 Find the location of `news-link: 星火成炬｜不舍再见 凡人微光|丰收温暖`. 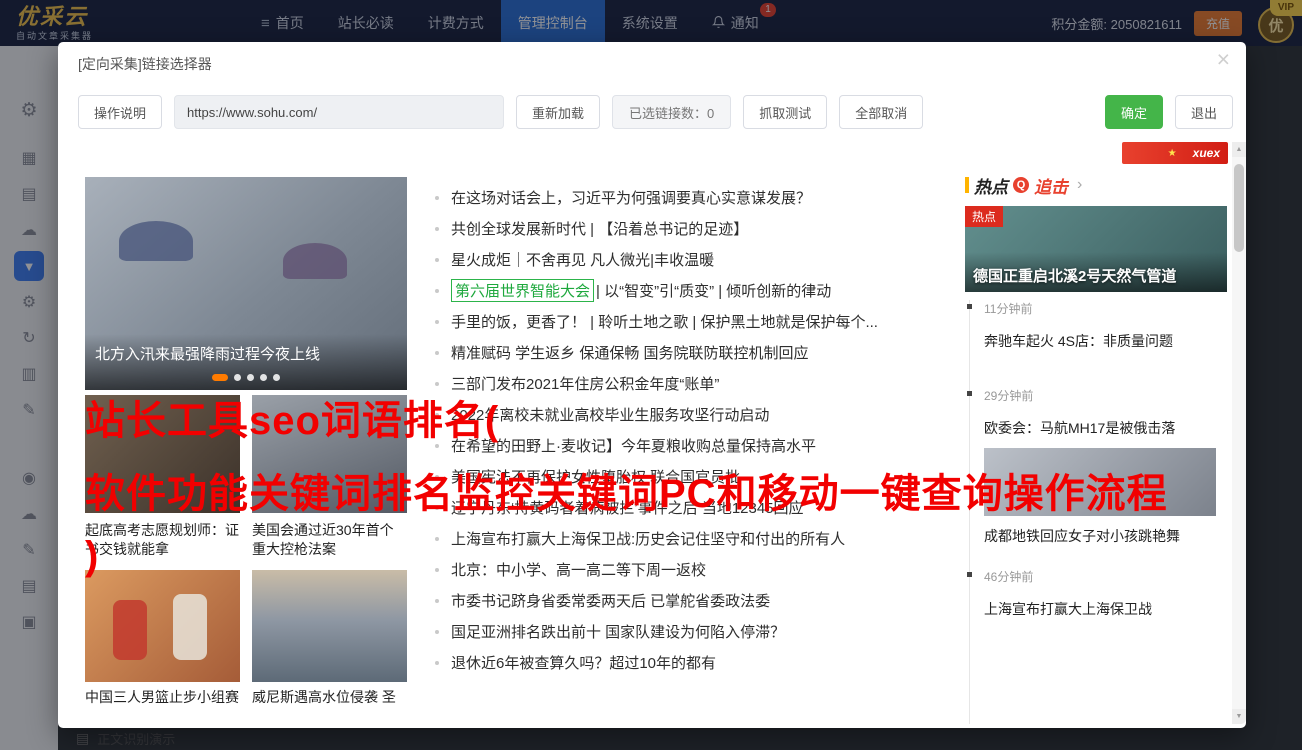

news-link: 星火成炬｜不舍再见 凡人微光|丰收温暖 is located at coordinates (698, 259).